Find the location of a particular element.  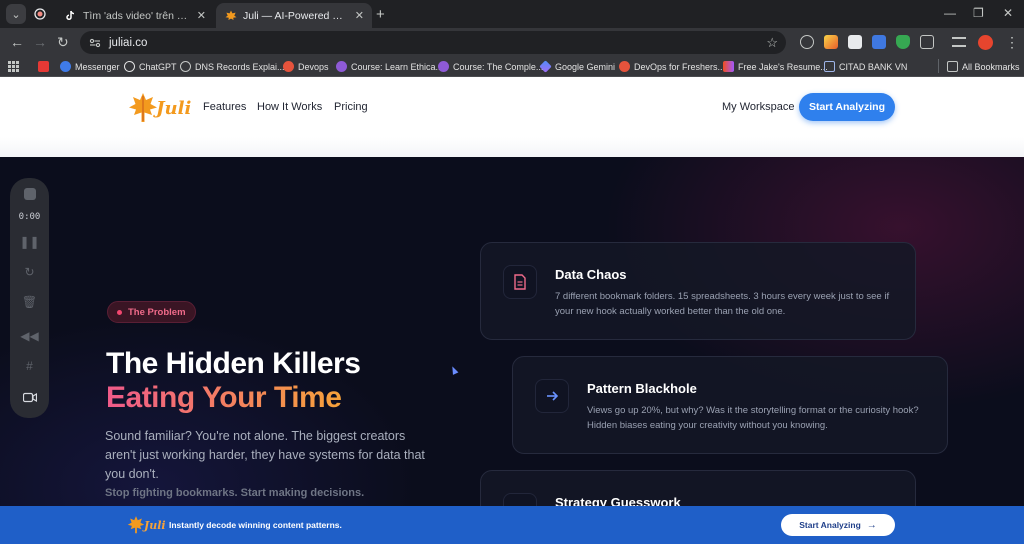

extension-pen-icon is located at coordinates (831, 42).